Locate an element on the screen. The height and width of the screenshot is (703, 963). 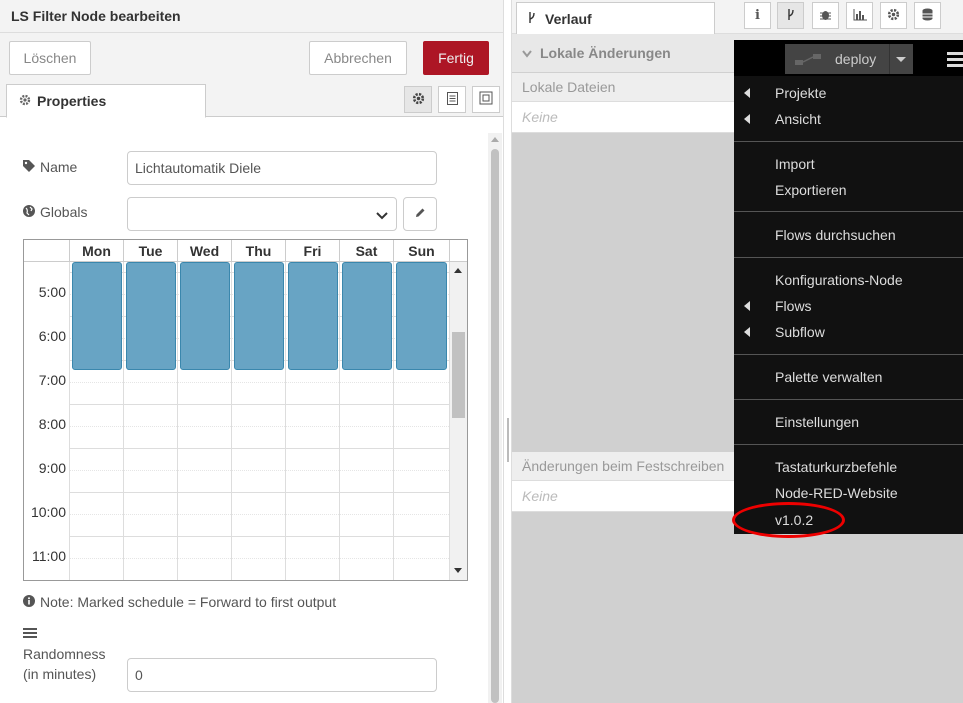
node-settings-button is located at coordinates (418, 99).